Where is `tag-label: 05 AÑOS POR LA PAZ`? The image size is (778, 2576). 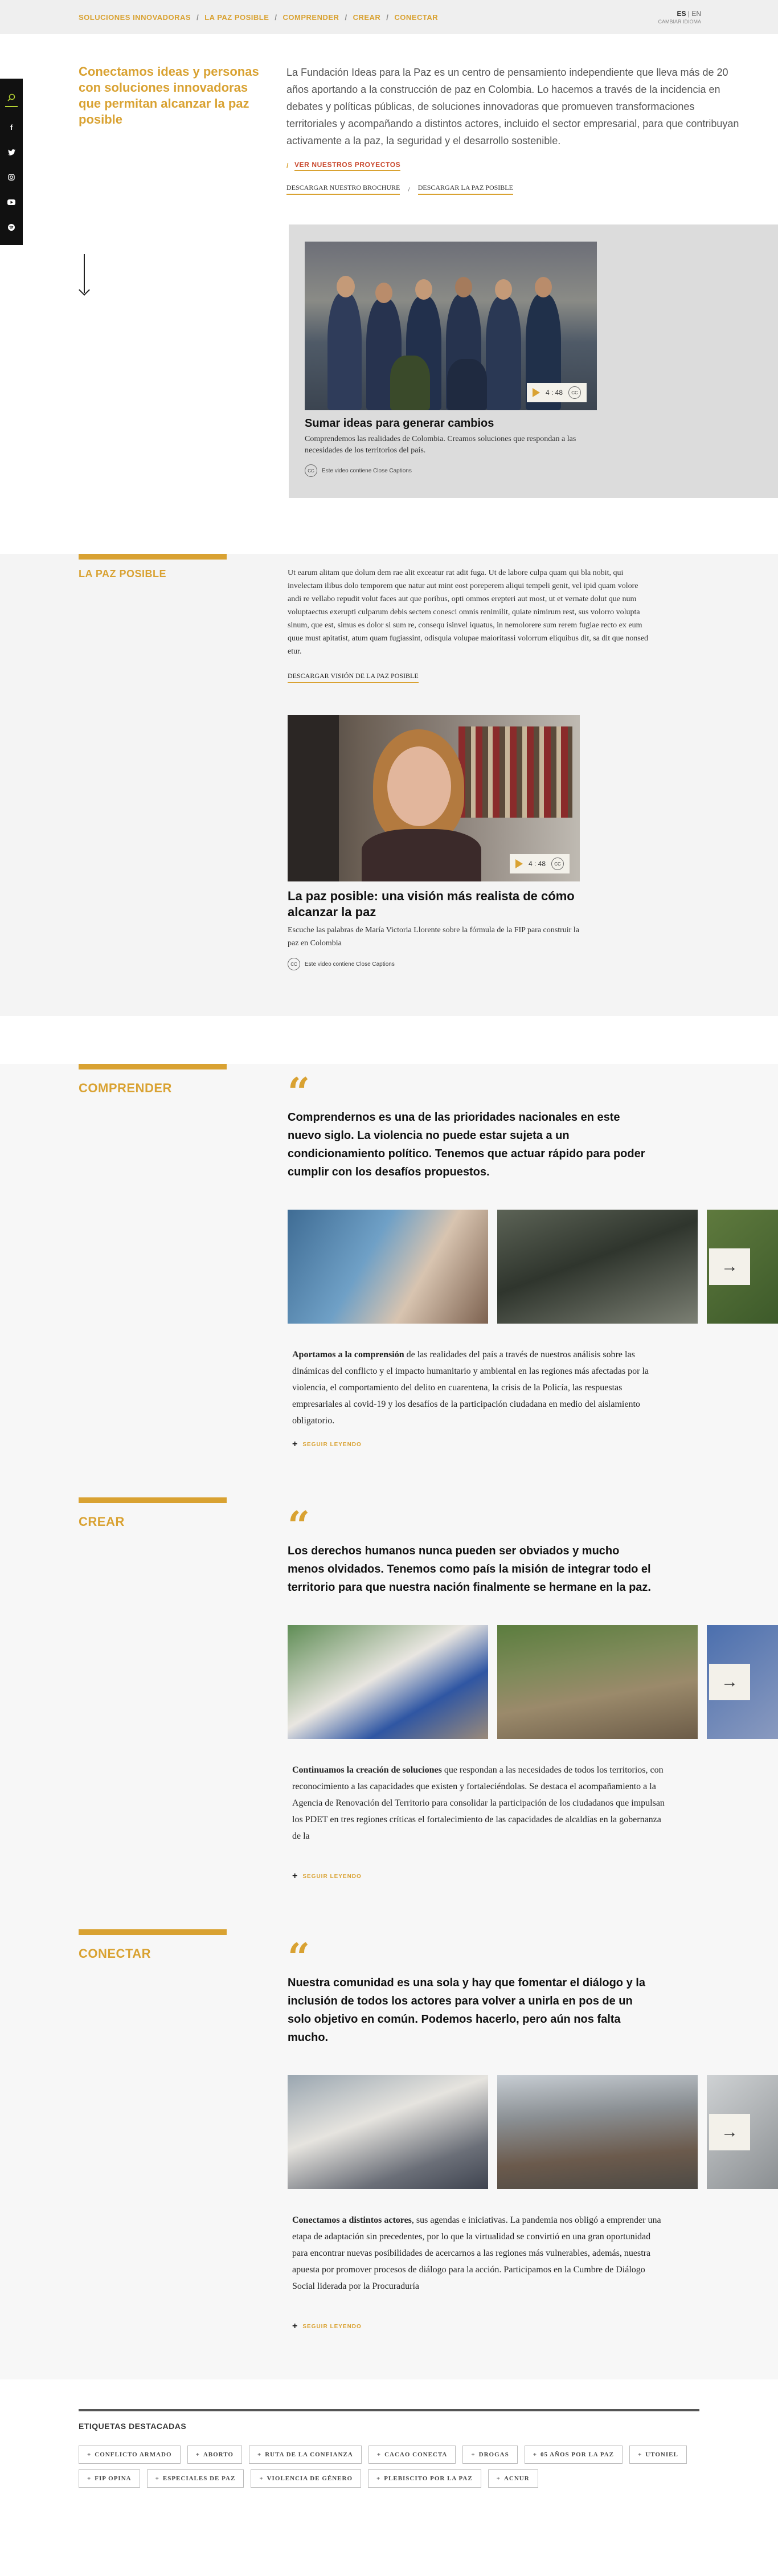
tag-label: 05 AÑOS POR LA PAZ is located at coordinates (577, 2455).